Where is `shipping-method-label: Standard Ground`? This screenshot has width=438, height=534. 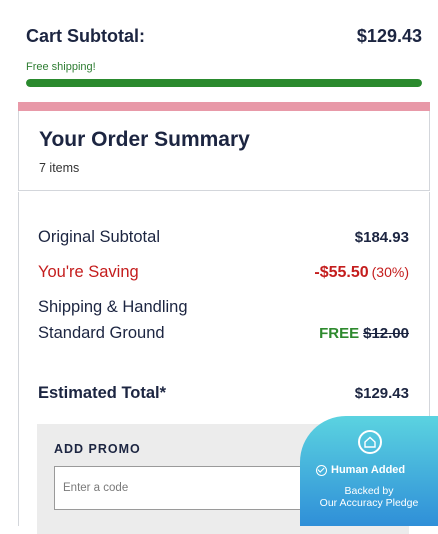 shipping-method-label: Standard Ground is located at coordinates (101, 333).